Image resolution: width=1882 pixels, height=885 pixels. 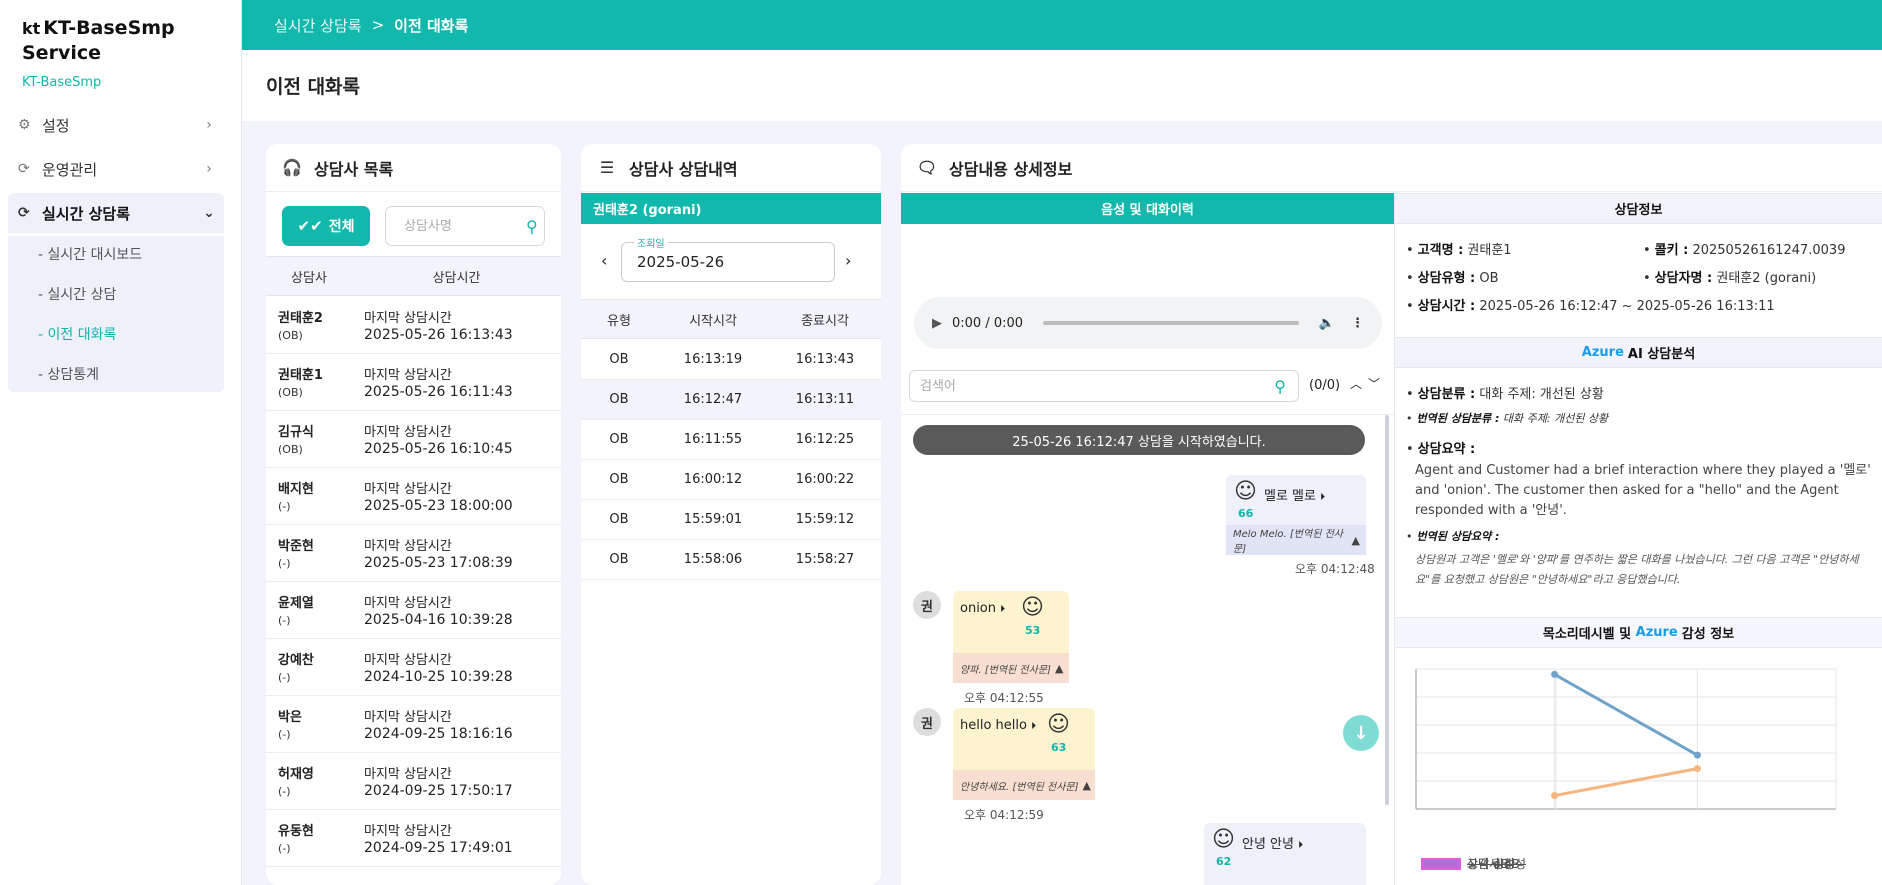 I want to click on last-time-value: 2025-05-23 18:00:00, so click(x=438, y=506).